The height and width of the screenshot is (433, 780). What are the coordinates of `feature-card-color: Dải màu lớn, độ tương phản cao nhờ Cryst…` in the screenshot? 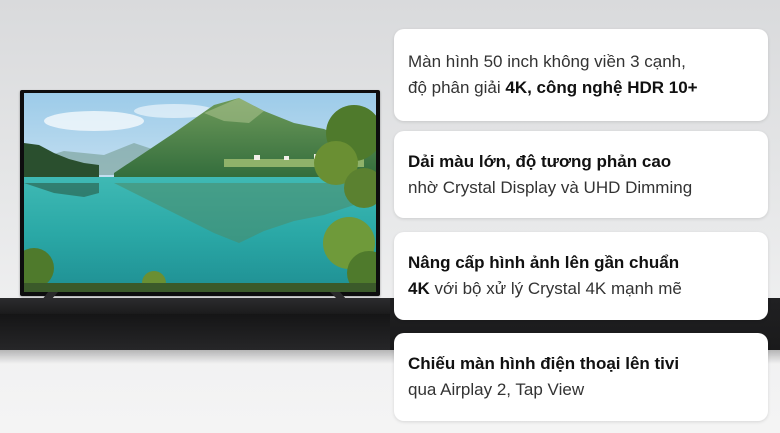 It's located at (581, 174).